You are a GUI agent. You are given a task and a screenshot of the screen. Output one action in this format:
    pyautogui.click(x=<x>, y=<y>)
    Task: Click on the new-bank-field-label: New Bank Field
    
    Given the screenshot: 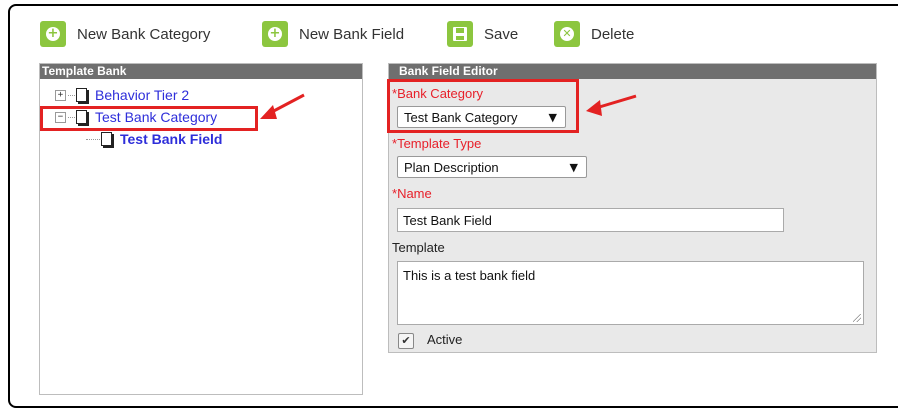 What is the action you would take?
    pyautogui.click(x=352, y=34)
    